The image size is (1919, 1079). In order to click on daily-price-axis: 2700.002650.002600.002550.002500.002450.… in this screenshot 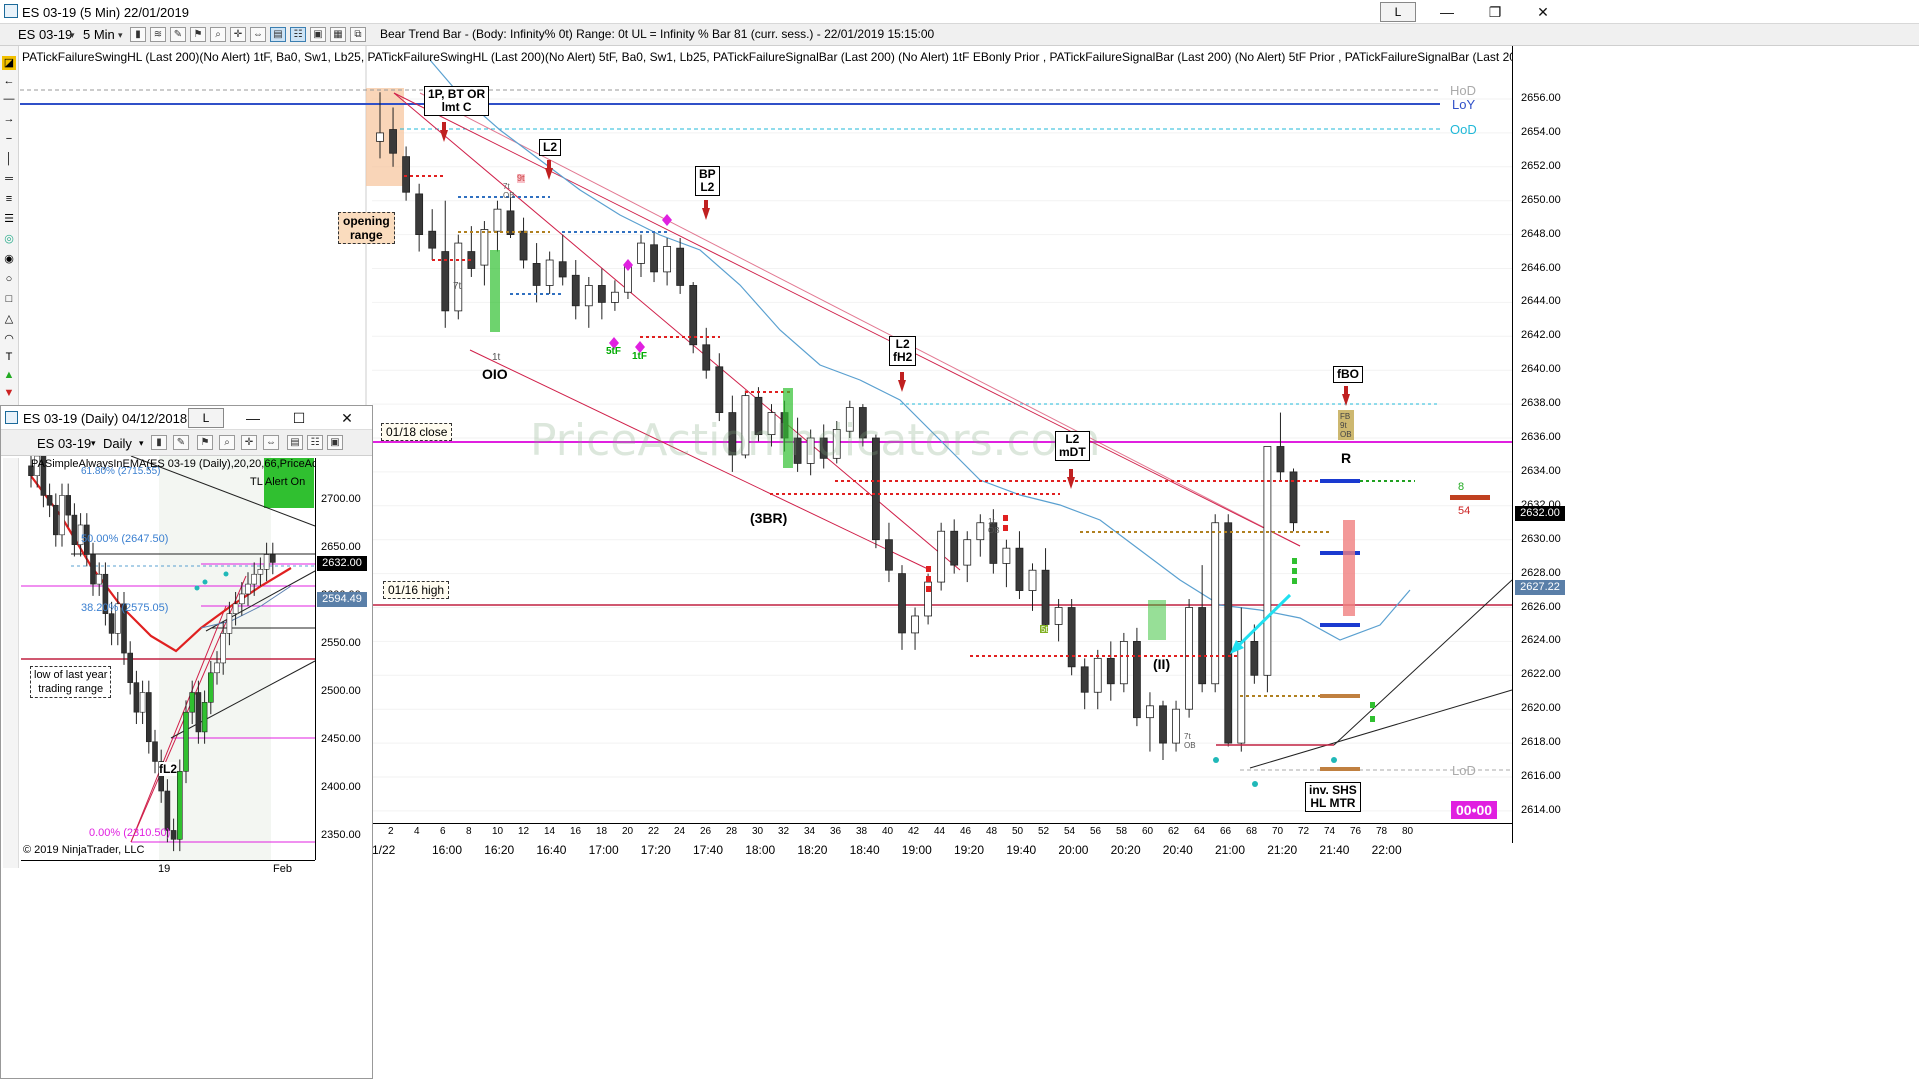, I will do `click(343, 659)`.